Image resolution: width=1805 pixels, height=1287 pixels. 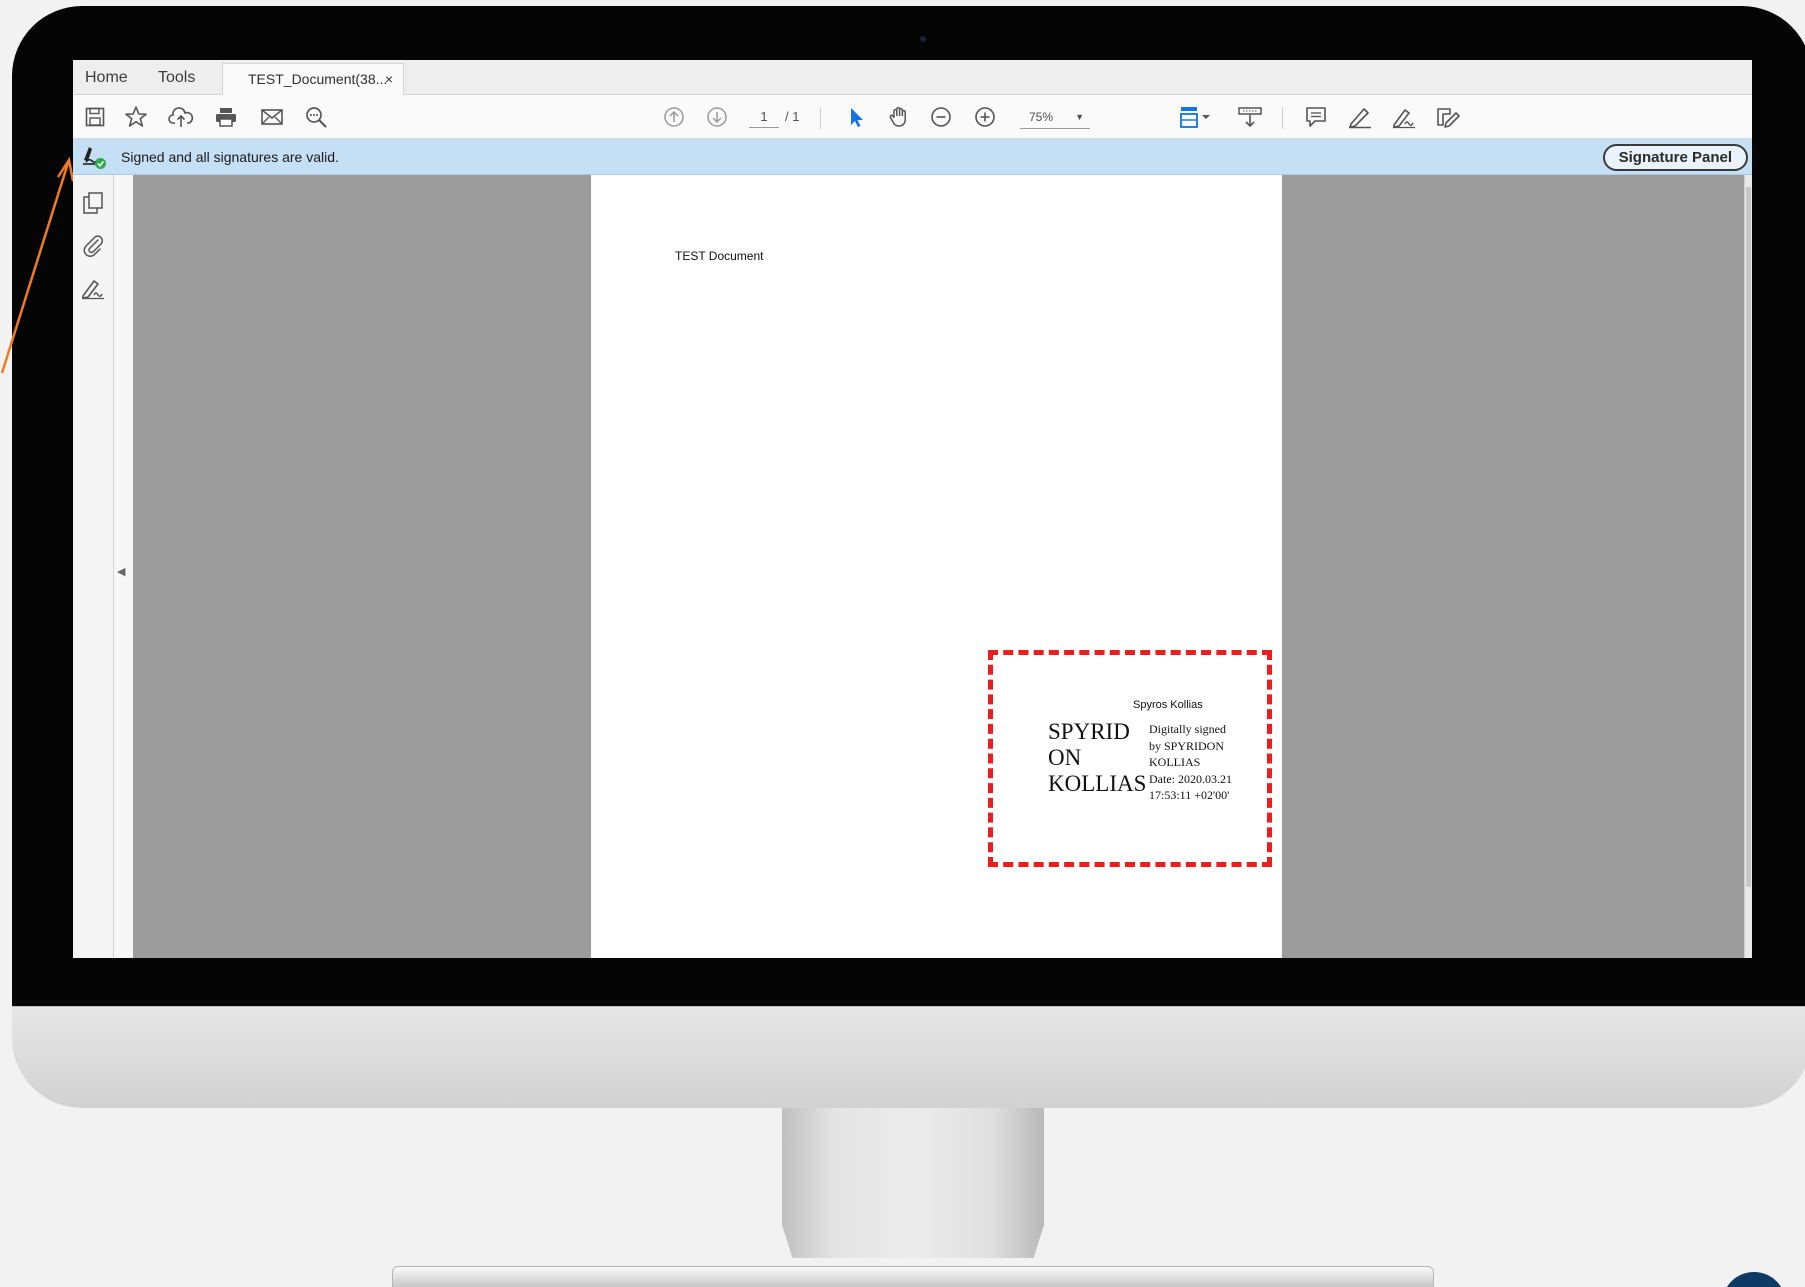 What do you see at coordinates (1448, 117) in the screenshot?
I see `edit-pdf-icon` at bounding box center [1448, 117].